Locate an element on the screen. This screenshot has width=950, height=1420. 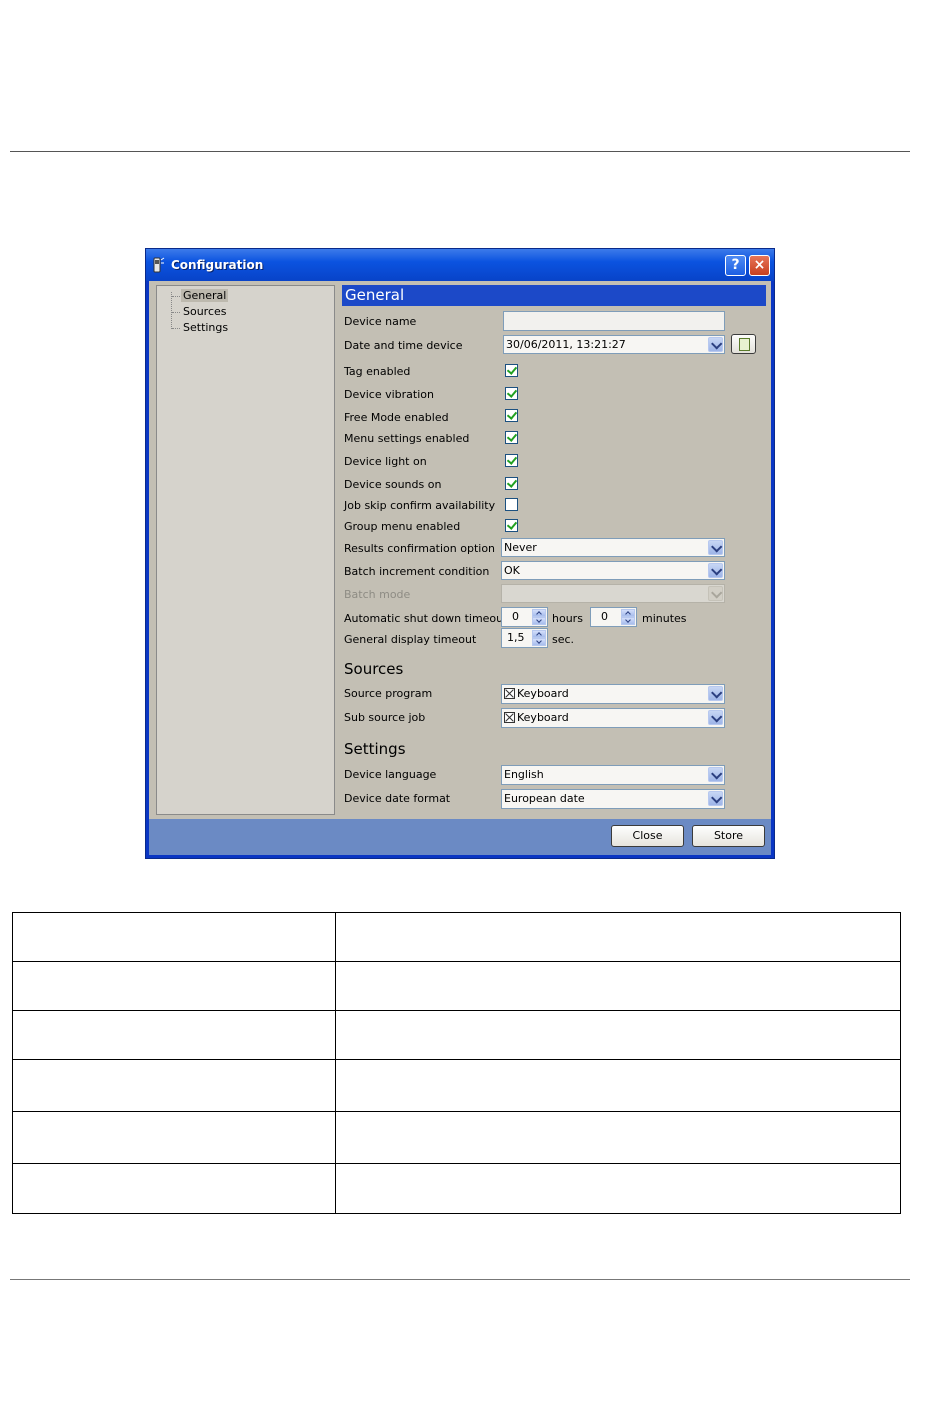
results-confirmation-label: Results confirmation option is located at coordinates (420, 548).